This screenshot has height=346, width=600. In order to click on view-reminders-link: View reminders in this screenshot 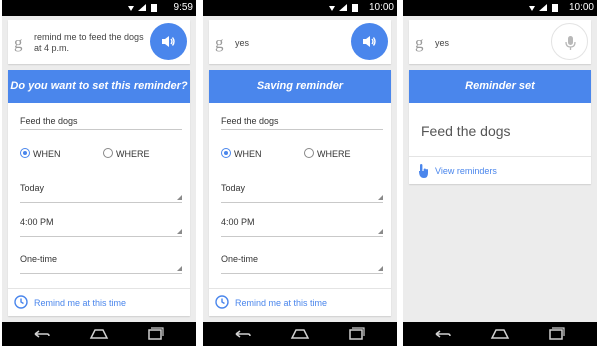, I will do `click(500, 170)`.